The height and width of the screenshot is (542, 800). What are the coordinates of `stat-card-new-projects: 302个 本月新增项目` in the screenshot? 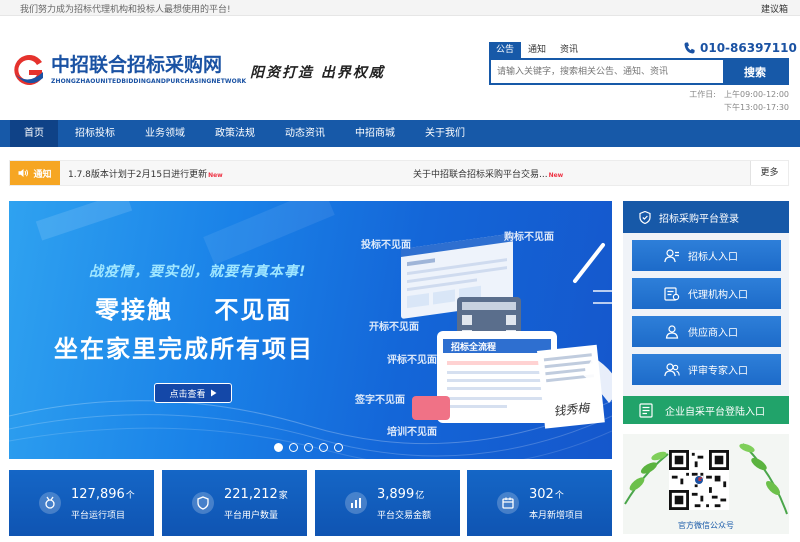 It's located at (539, 503).